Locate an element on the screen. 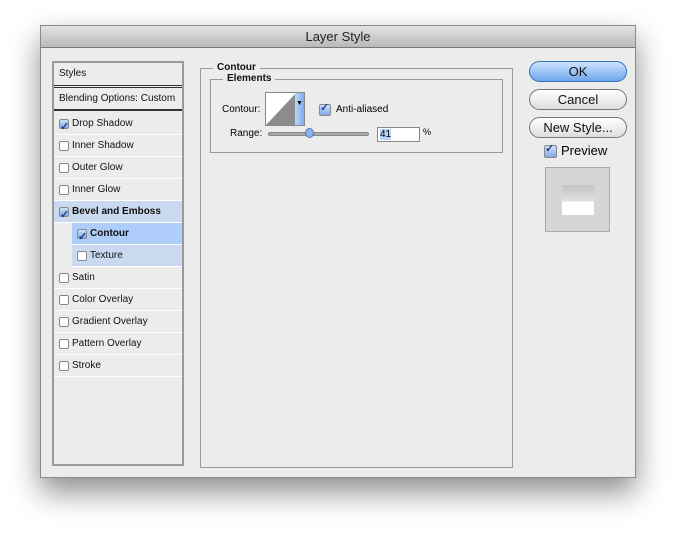  preview-checkbox is located at coordinates (550, 150).